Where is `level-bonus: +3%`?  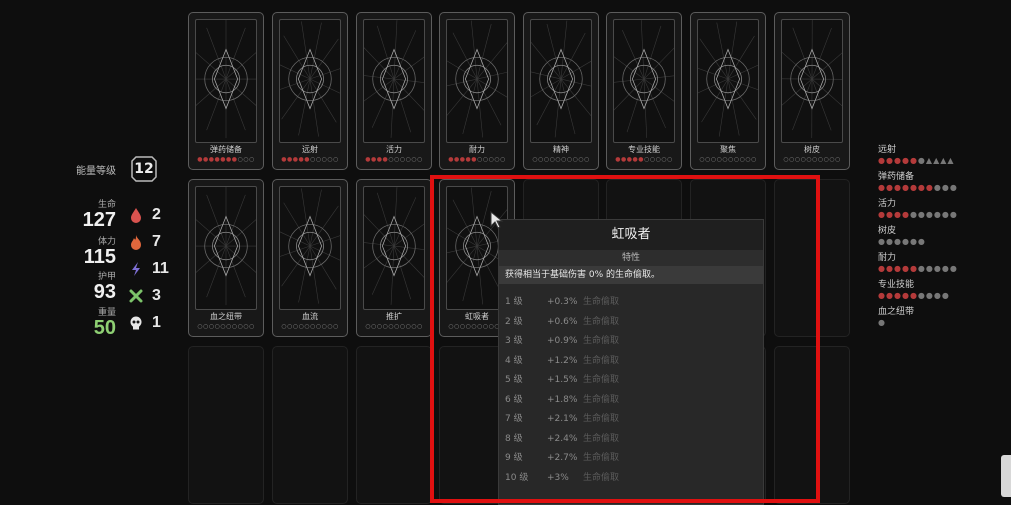
level-bonus: +3% is located at coordinates (558, 477).